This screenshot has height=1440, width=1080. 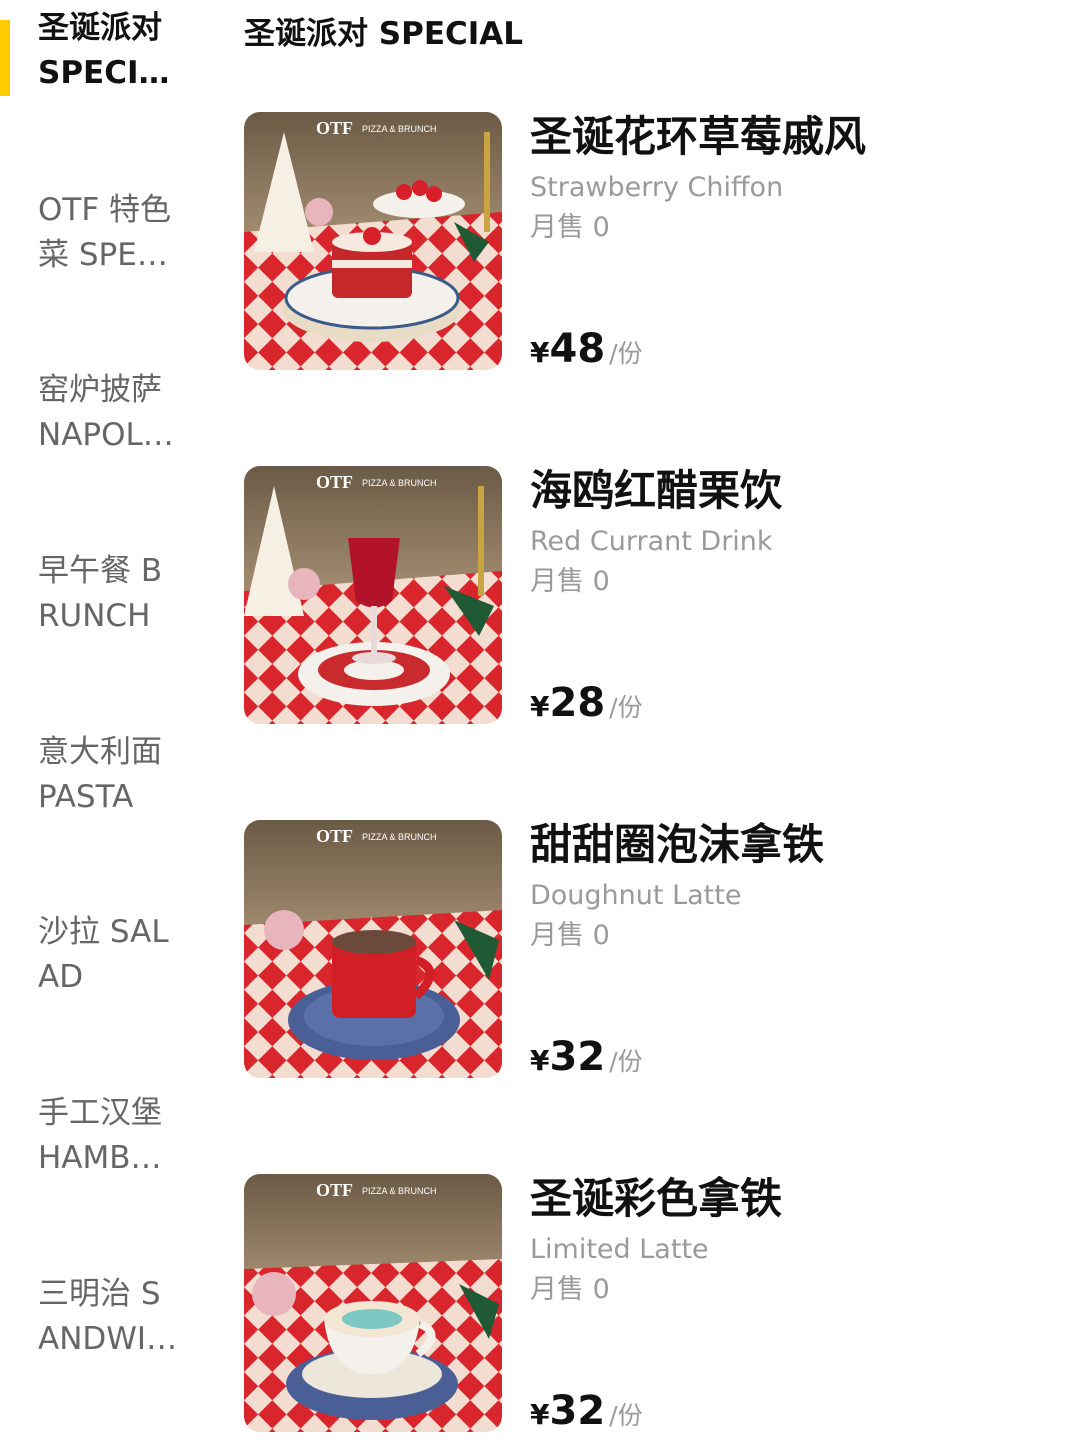 I want to click on item-english-name: Limited Latte, so click(x=619, y=1249).